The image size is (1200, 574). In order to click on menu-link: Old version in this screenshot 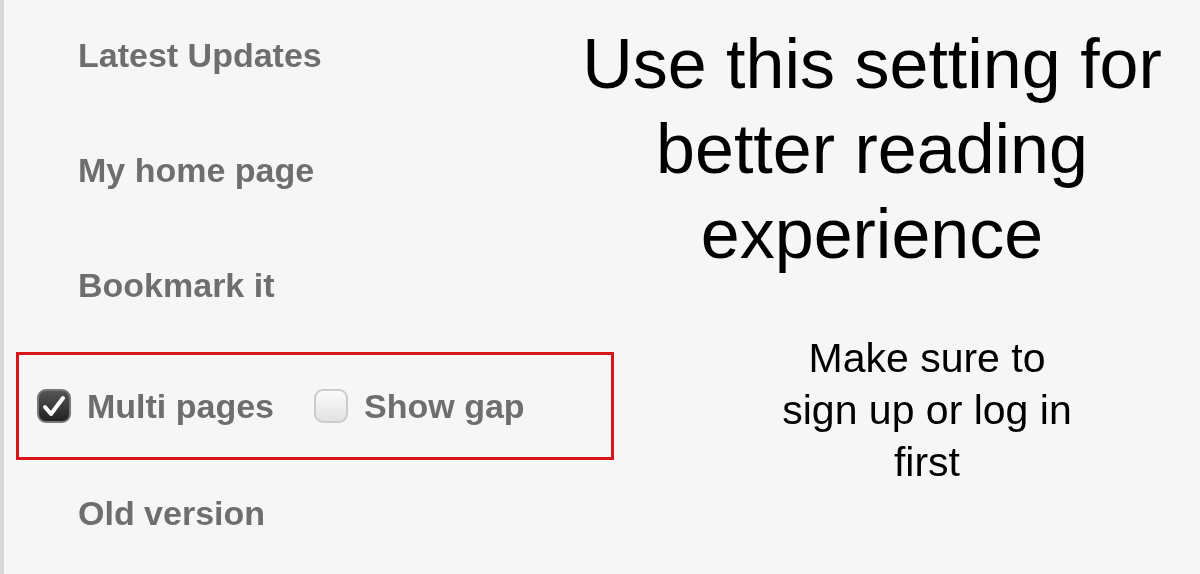, I will do `click(172, 513)`.